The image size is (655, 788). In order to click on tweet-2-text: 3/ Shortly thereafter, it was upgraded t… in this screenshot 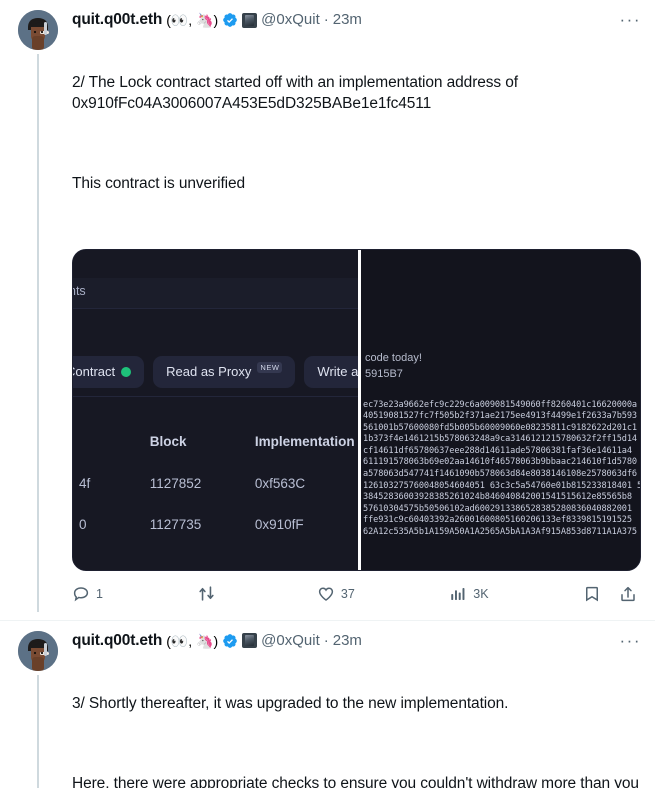, I will do `click(356, 720)`.